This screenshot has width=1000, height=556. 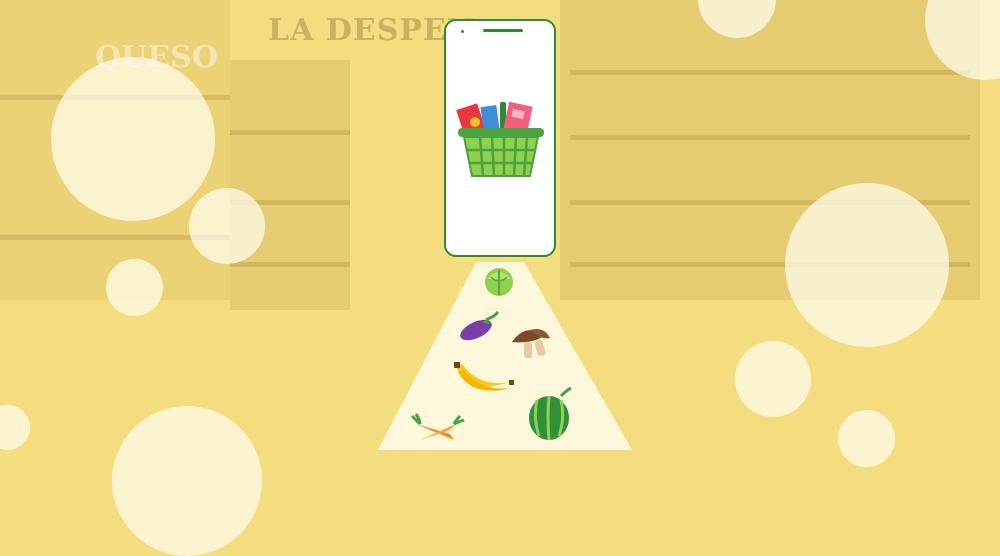 What do you see at coordinates (462, 31) in the screenshot?
I see `phone-camera` at bounding box center [462, 31].